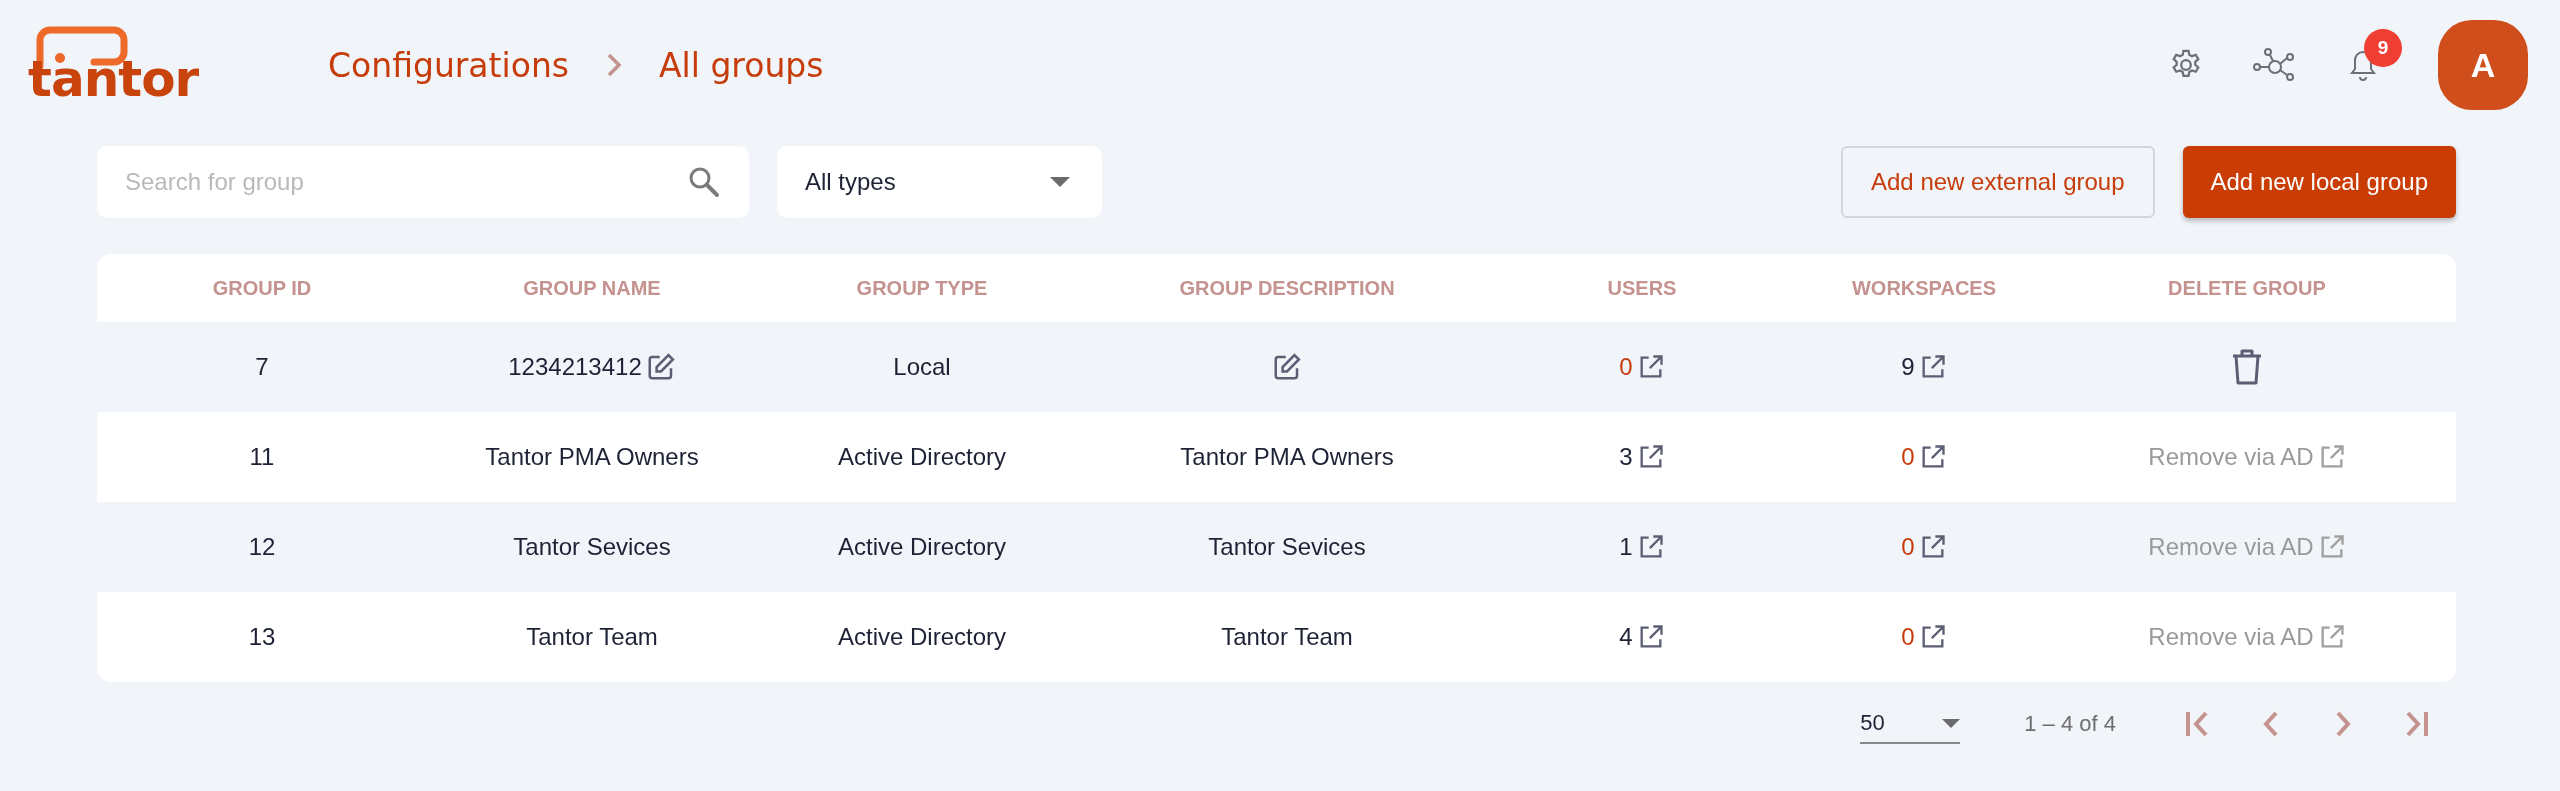 The height and width of the screenshot is (791, 2560). What do you see at coordinates (448, 65) in the screenshot?
I see `breadcrumb-link: Configurations` at bounding box center [448, 65].